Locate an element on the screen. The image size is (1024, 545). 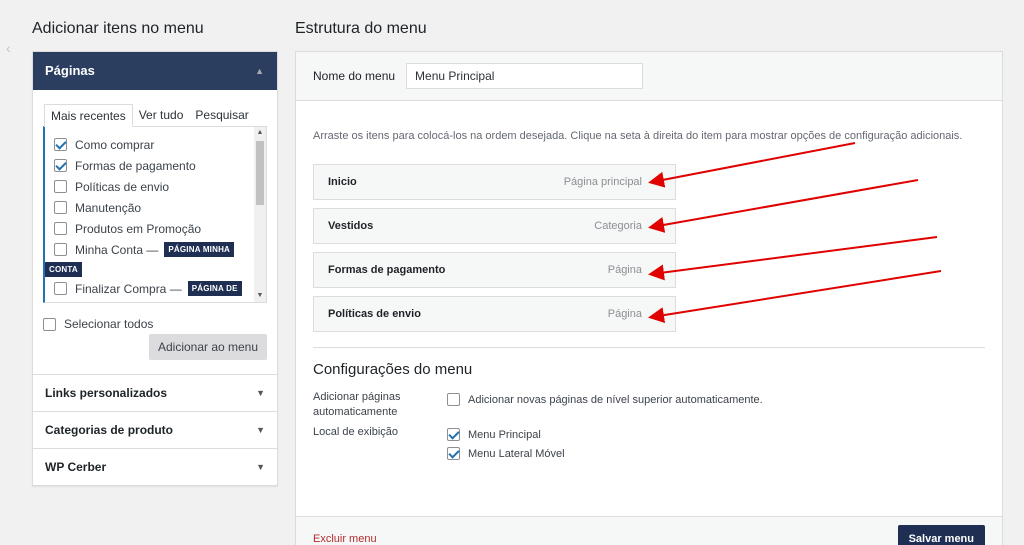
accordion-pages-label: Páginas is located at coordinates (70, 70).